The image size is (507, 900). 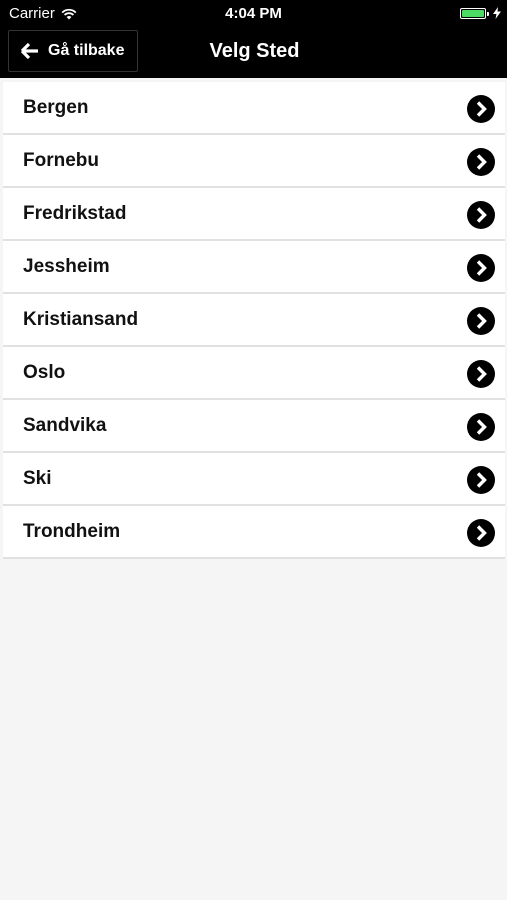 I want to click on list-item: Jessheim, so click(x=254, y=267).